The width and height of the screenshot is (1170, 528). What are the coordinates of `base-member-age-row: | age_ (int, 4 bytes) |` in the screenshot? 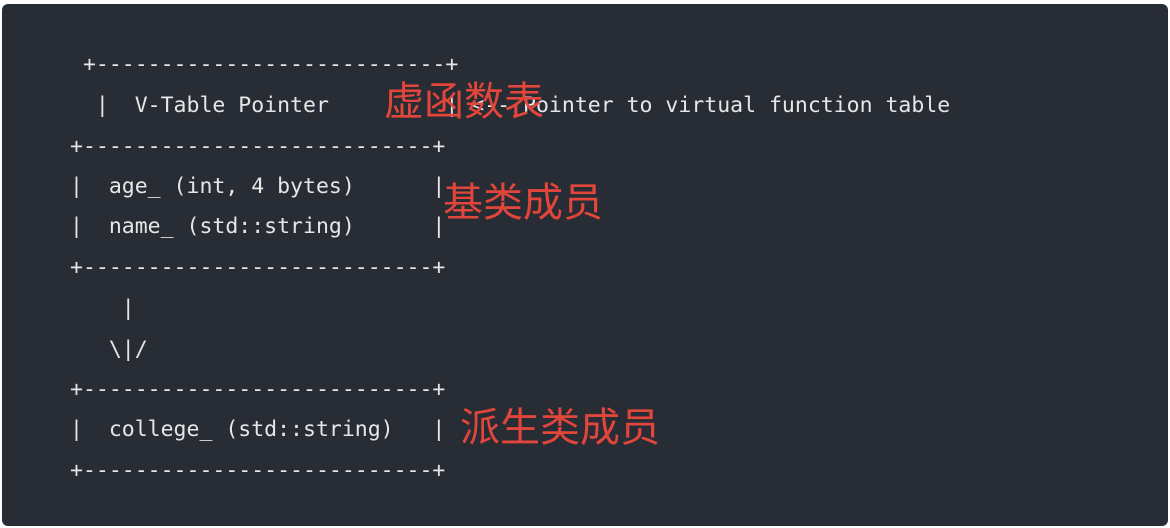 It's located at (258, 186).